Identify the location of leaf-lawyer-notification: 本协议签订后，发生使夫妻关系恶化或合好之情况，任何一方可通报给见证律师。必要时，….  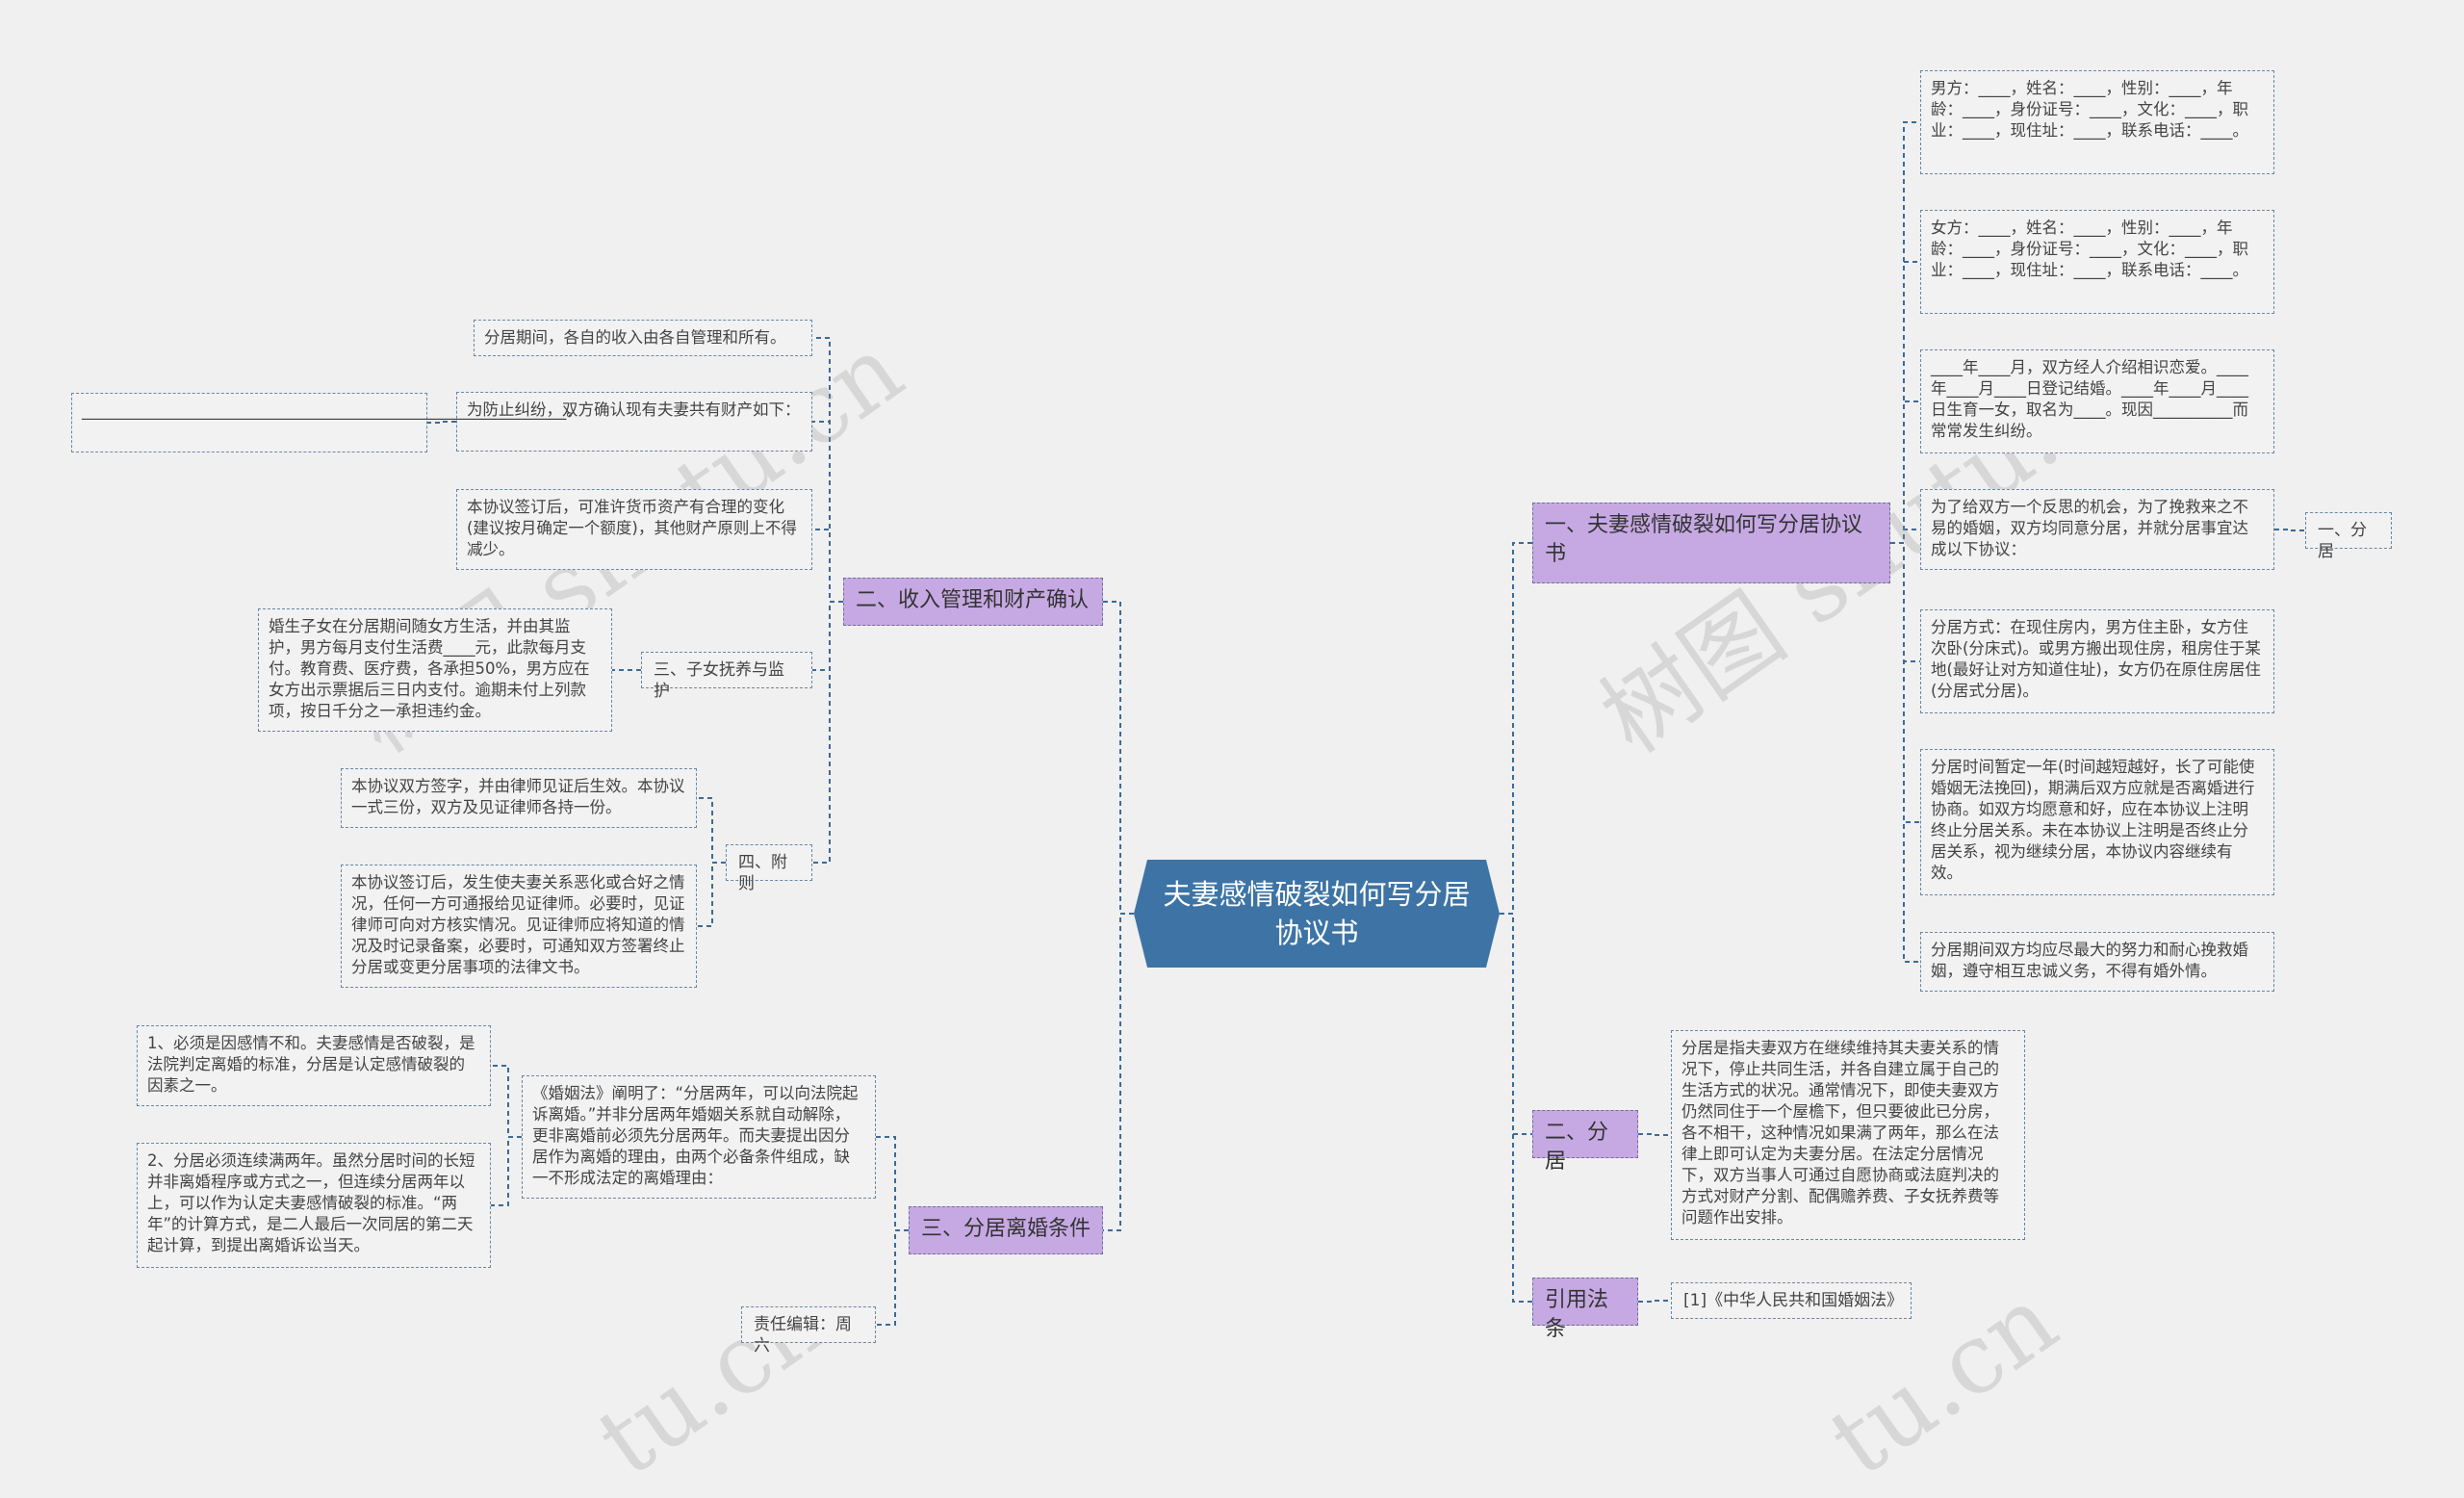
(519, 927).